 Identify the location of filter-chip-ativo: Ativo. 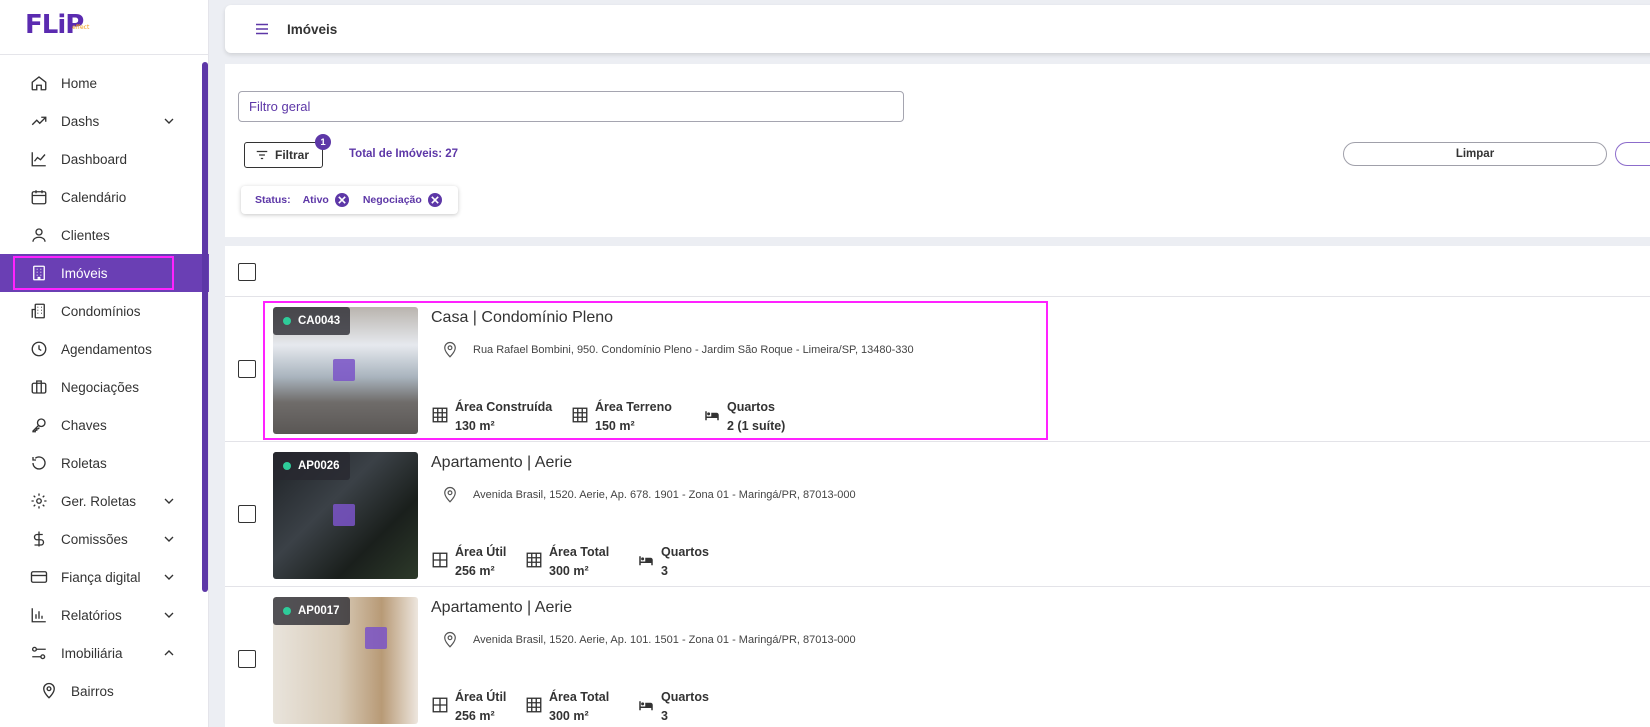
(326, 200).